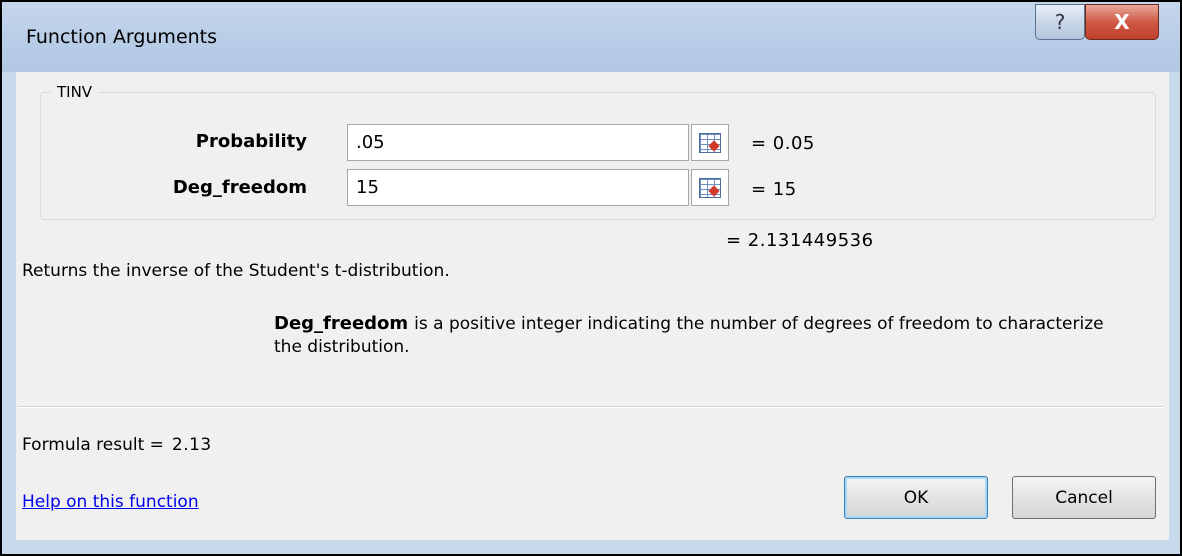 The width and height of the screenshot is (1182, 556). I want to click on probability-label: Probability, so click(251, 141).